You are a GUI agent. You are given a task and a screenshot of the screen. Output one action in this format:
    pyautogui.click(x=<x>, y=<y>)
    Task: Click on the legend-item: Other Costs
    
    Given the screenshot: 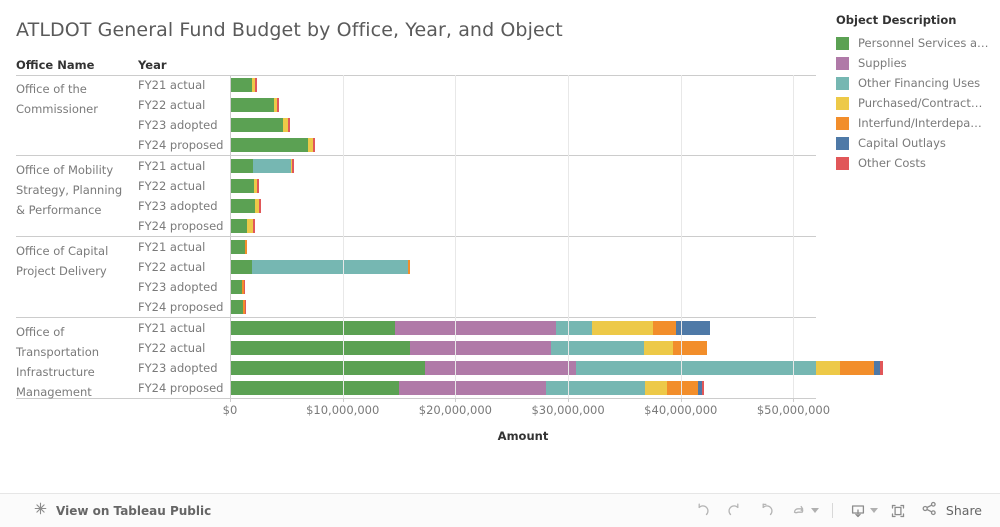 What is the action you would take?
    pyautogui.click(x=918, y=163)
    